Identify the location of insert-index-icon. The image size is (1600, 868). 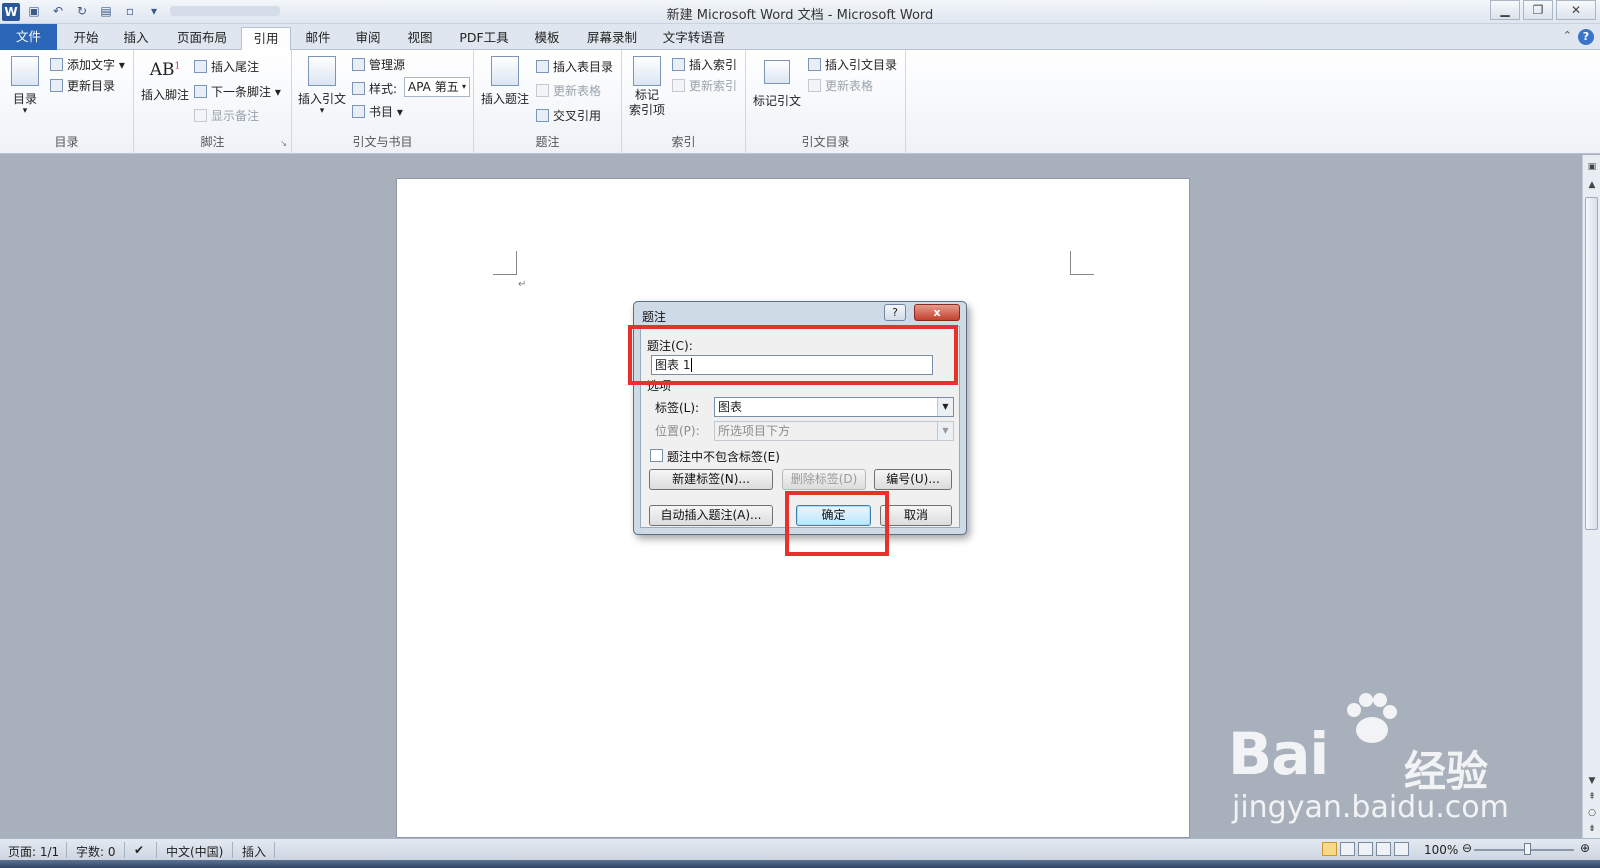
(678, 64).